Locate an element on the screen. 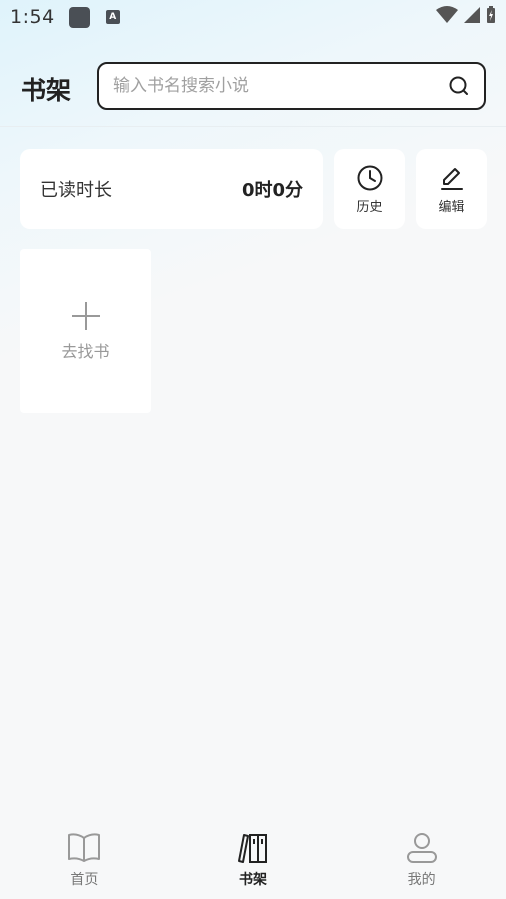 The width and height of the screenshot is (506, 899). nav-label-profile: 我的 is located at coordinates (421, 880).